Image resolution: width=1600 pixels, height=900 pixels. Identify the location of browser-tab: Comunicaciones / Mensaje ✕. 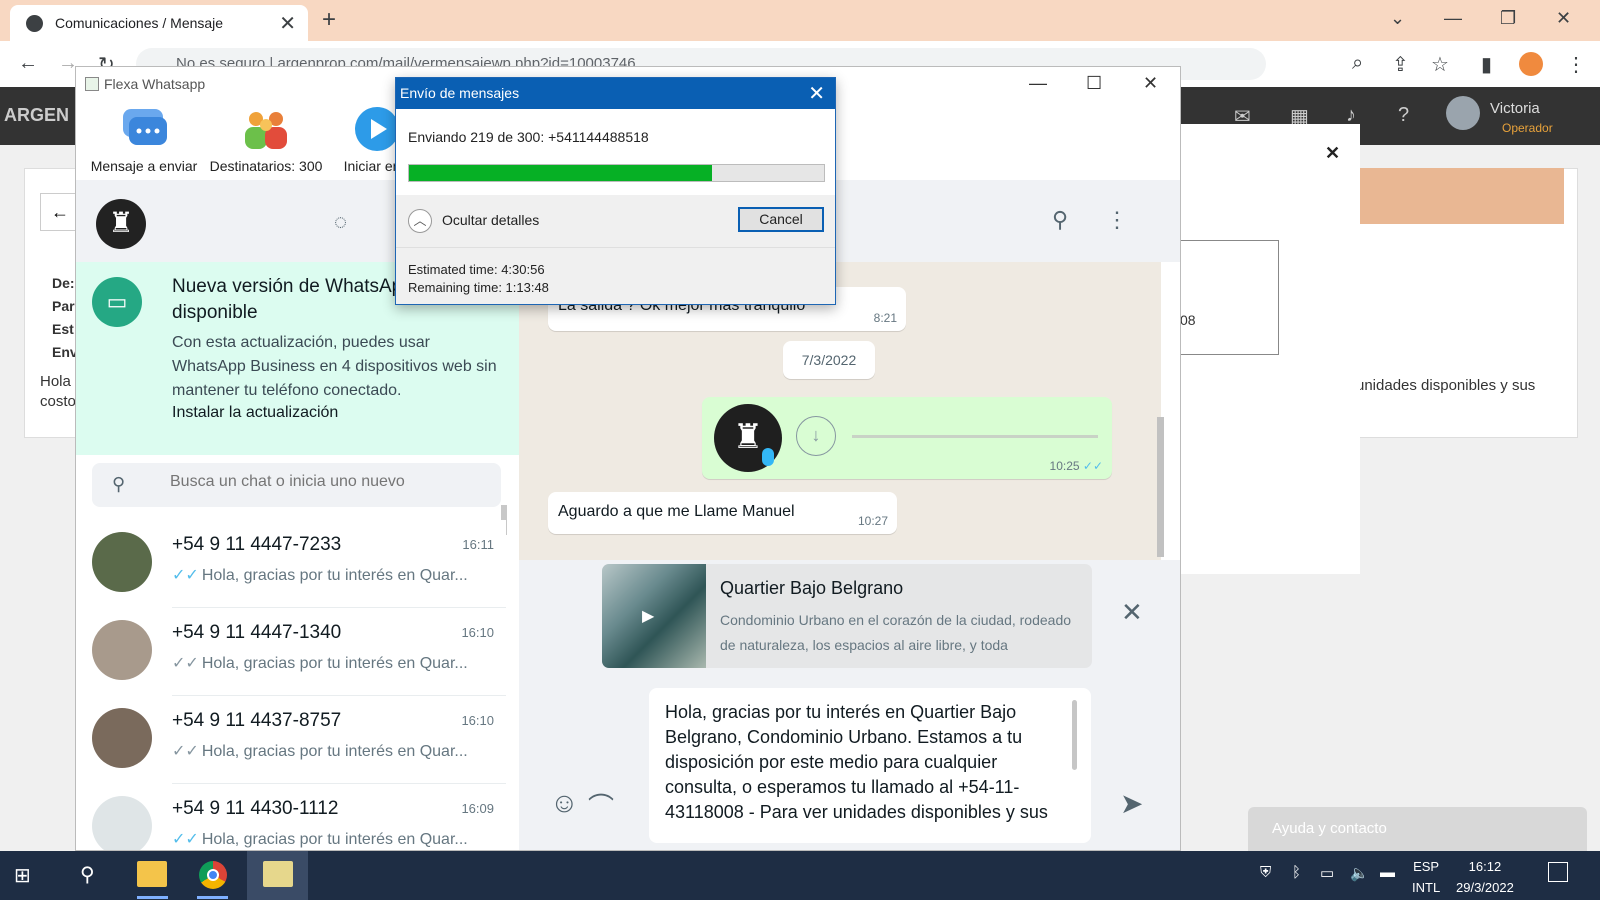
(159, 23).